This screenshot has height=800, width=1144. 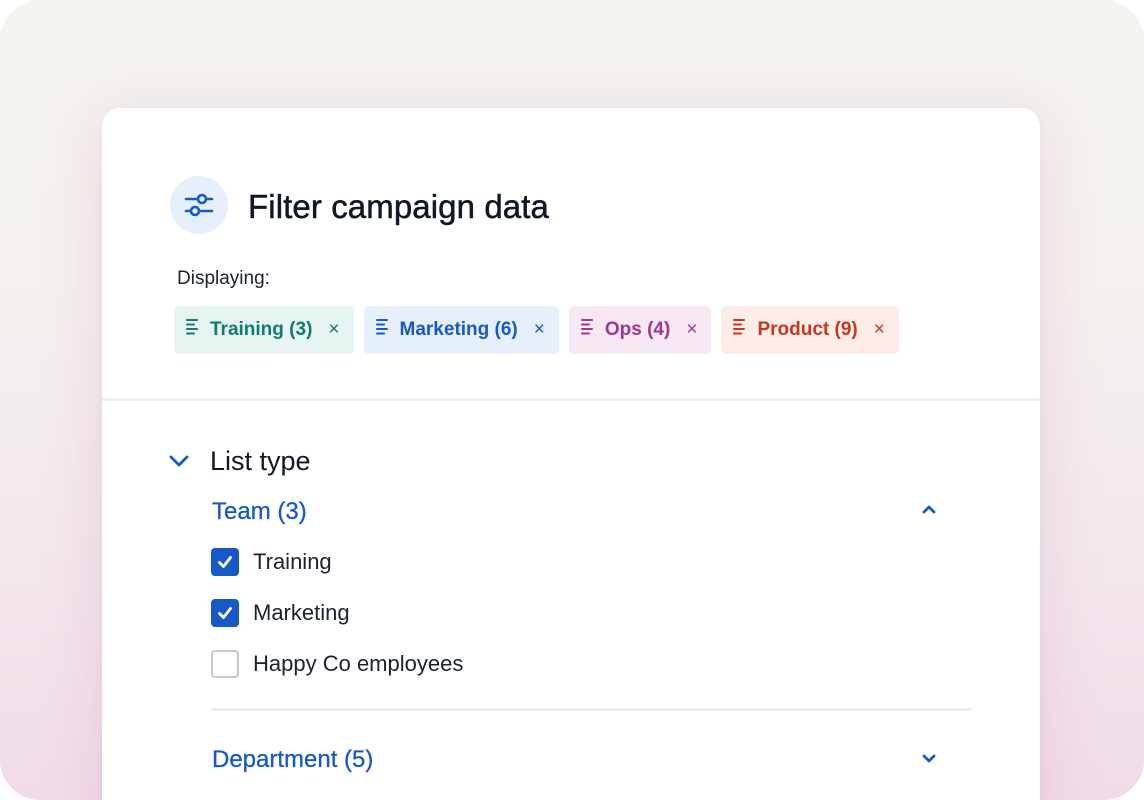 I want to click on option-happy-co-employees: Happy Co employees, so click(x=337, y=664).